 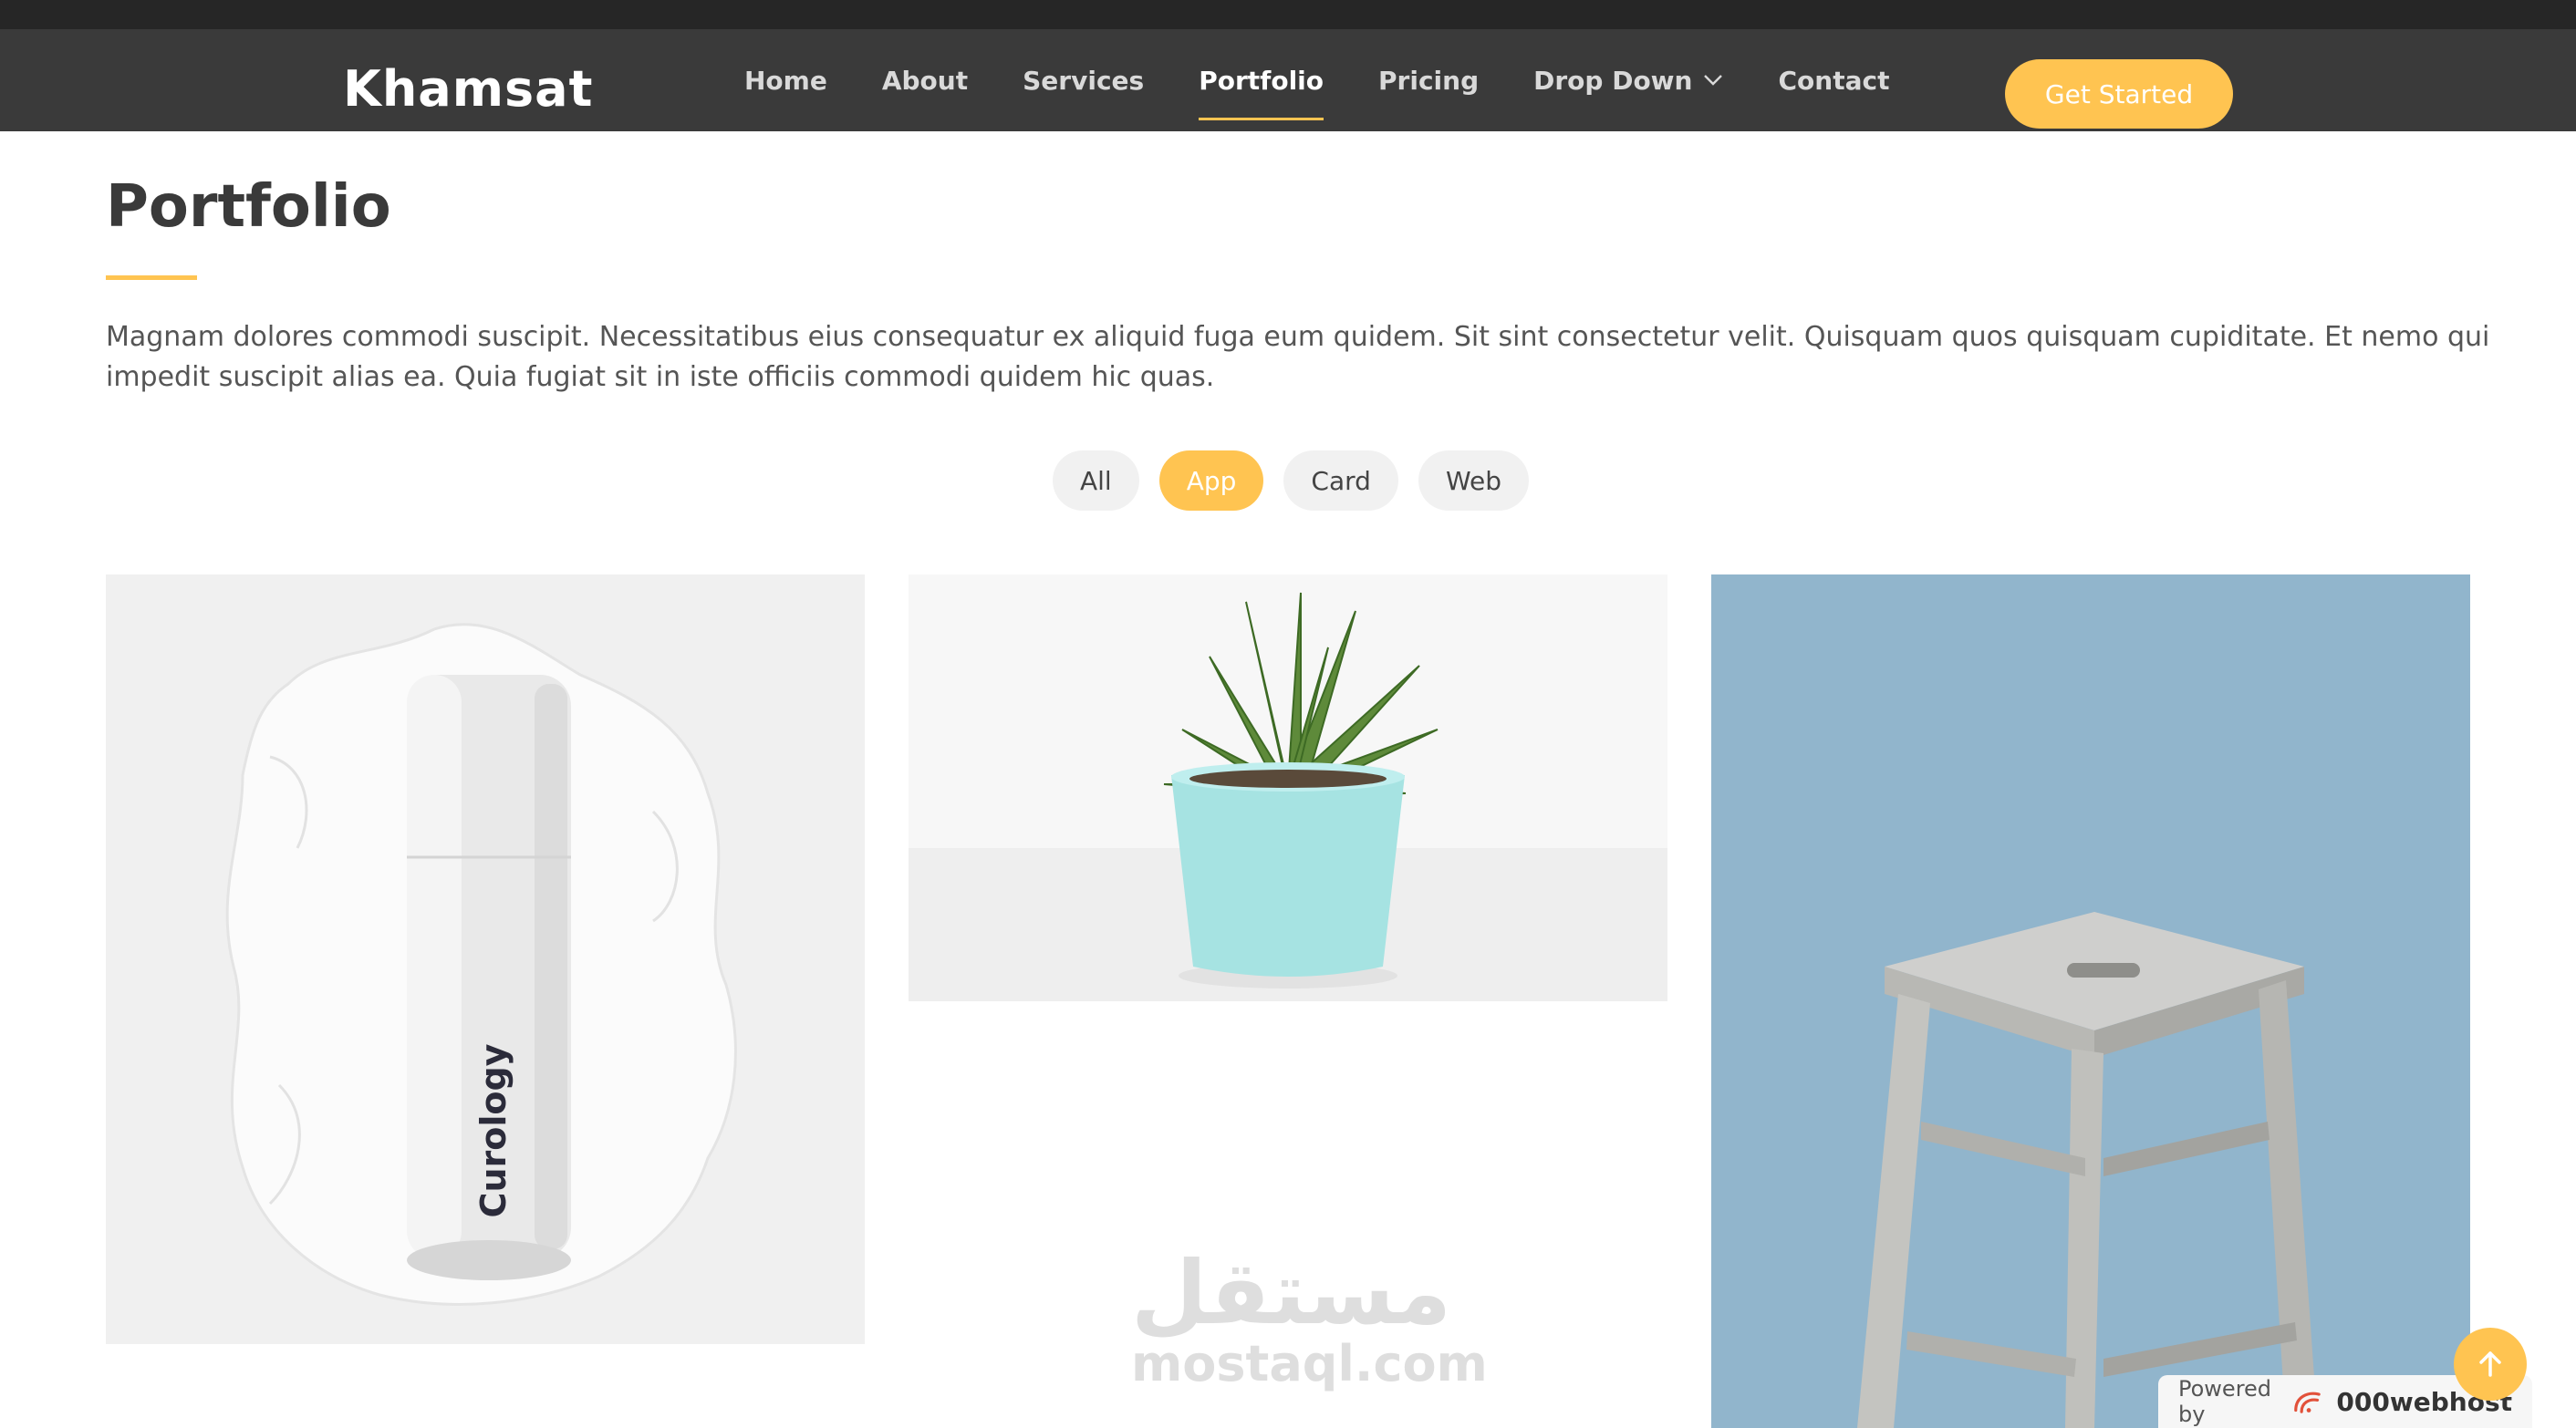 What do you see at coordinates (1261, 80) in the screenshot?
I see `nav-portfolio: Portfolio` at bounding box center [1261, 80].